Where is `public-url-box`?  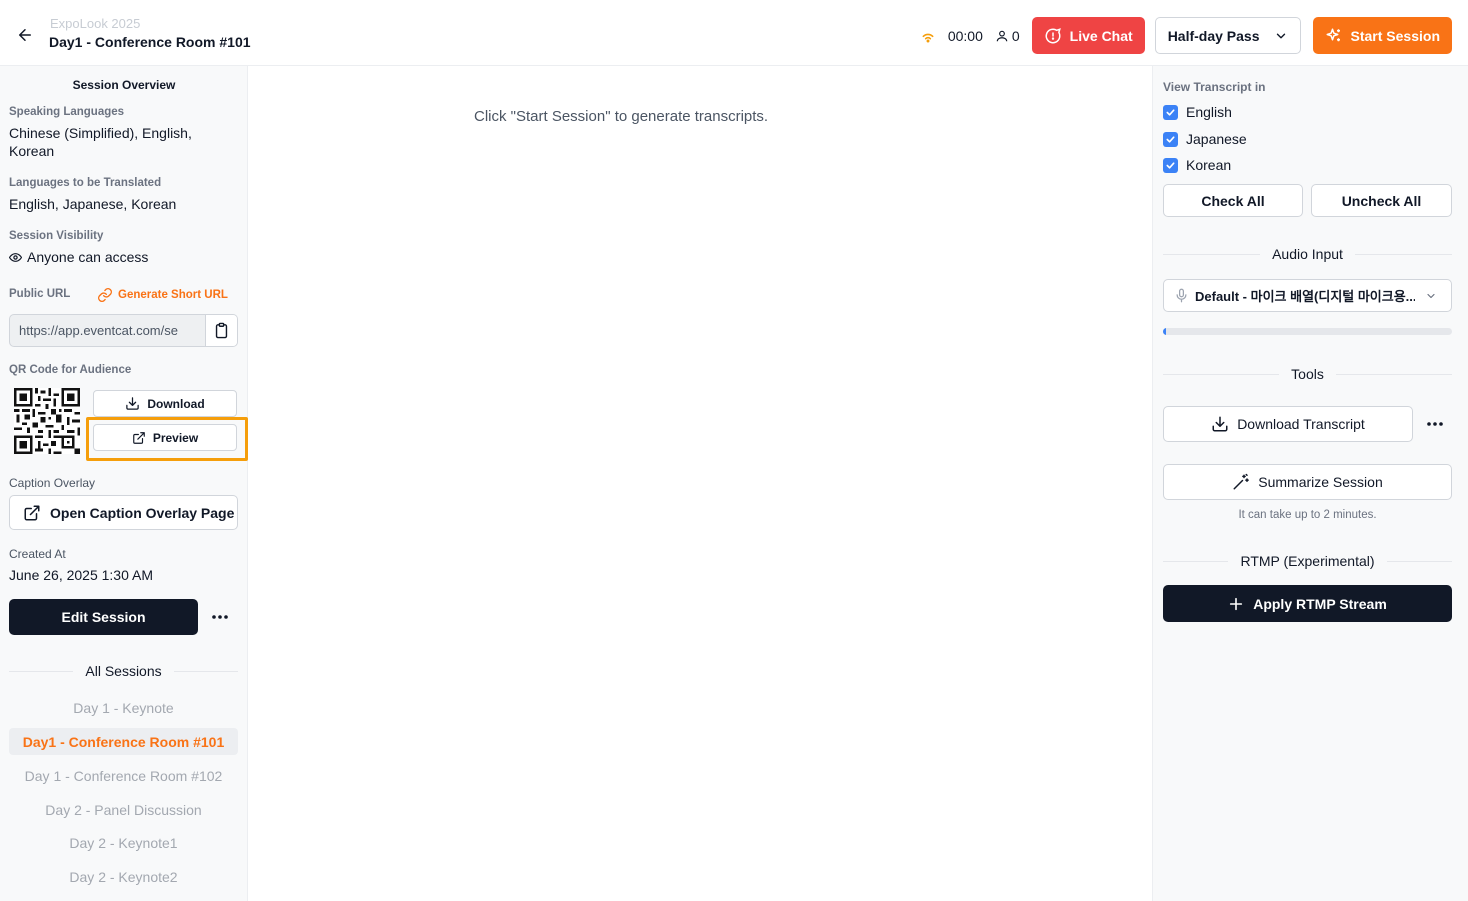 public-url-box is located at coordinates (123, 330).